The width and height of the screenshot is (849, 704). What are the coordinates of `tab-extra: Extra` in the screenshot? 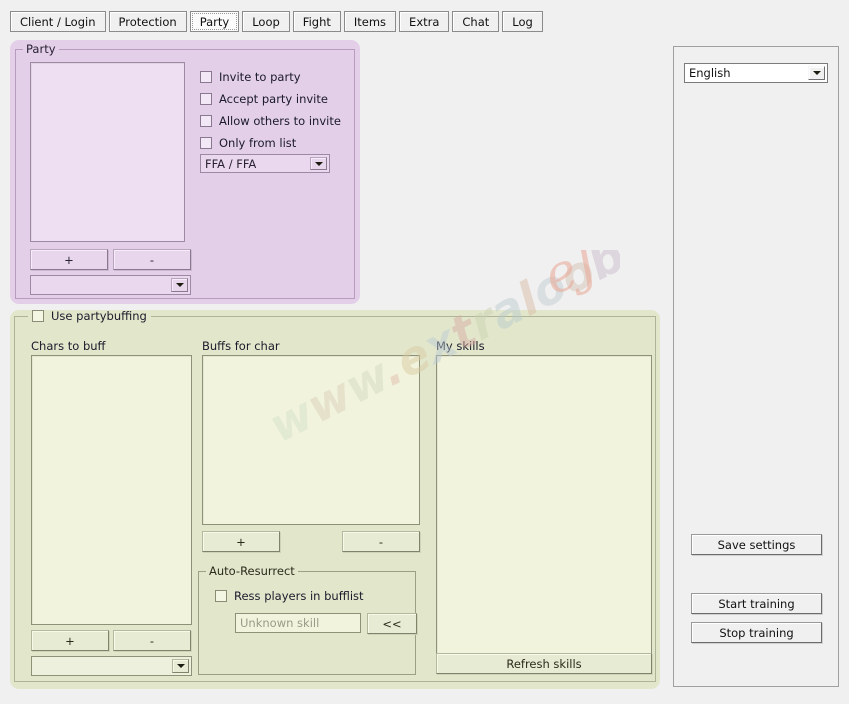 It's located at (424, 21).